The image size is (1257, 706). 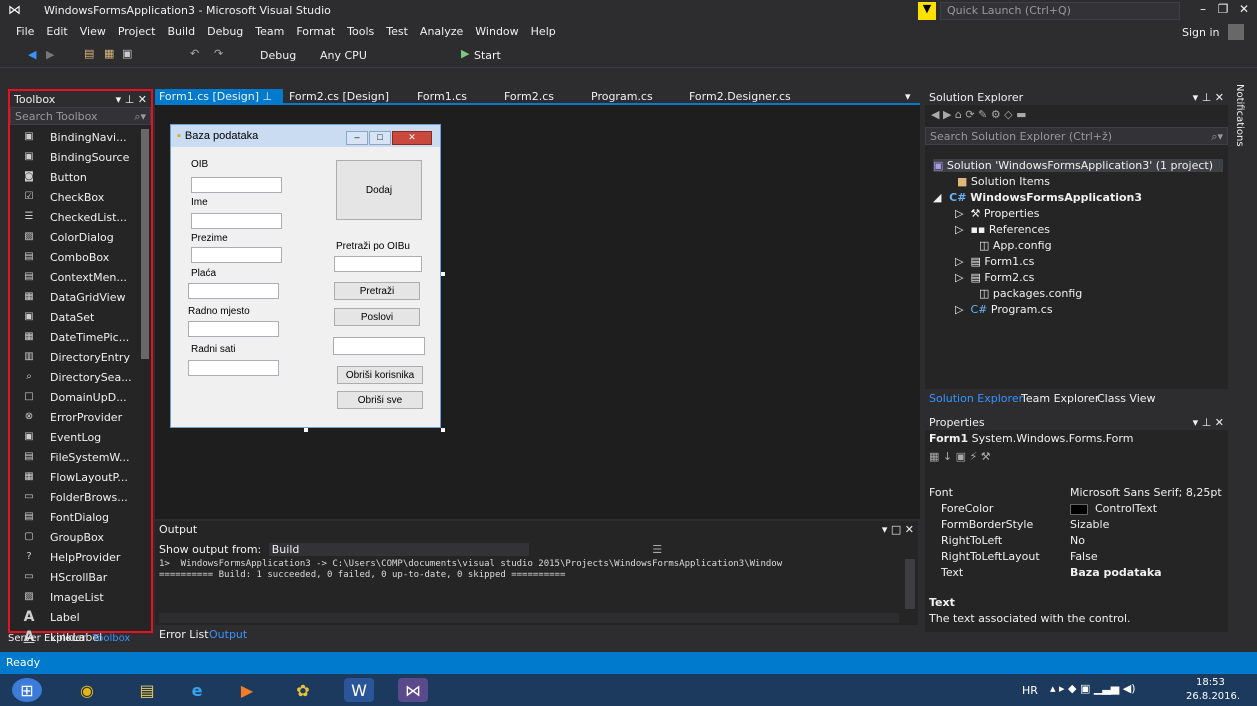 I want to click on toolbox-item: ▨ ImageList, so click(x=80, y=597).